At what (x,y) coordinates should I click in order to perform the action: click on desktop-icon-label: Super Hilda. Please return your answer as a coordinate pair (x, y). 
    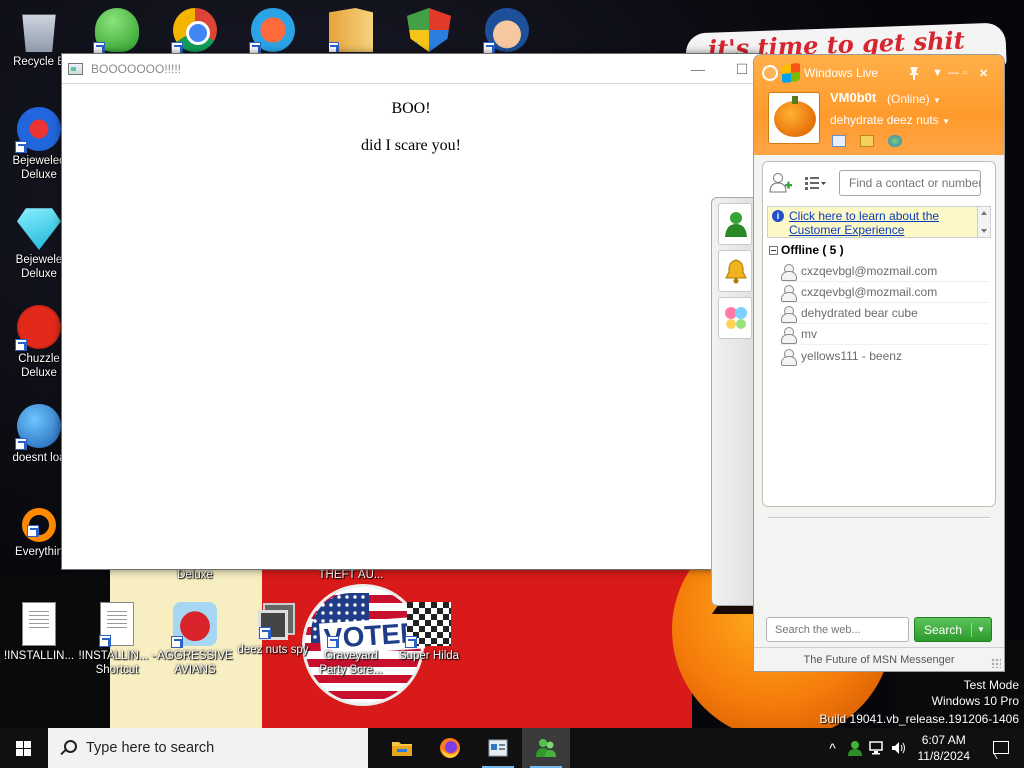
    Looking at the image, I should click on (429, 656).